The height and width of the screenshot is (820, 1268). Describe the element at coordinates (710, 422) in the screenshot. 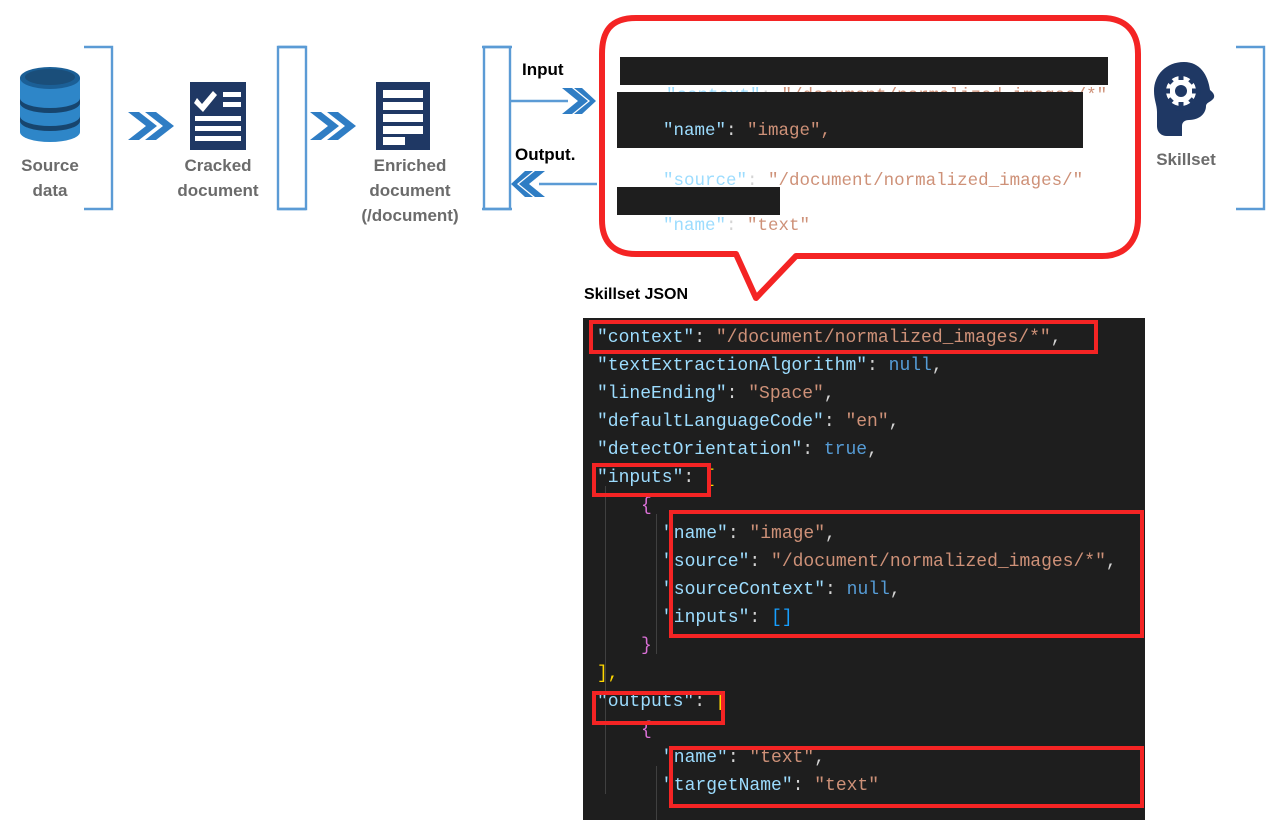

I see `json-token: "defaultLanguageCode"` at that location.